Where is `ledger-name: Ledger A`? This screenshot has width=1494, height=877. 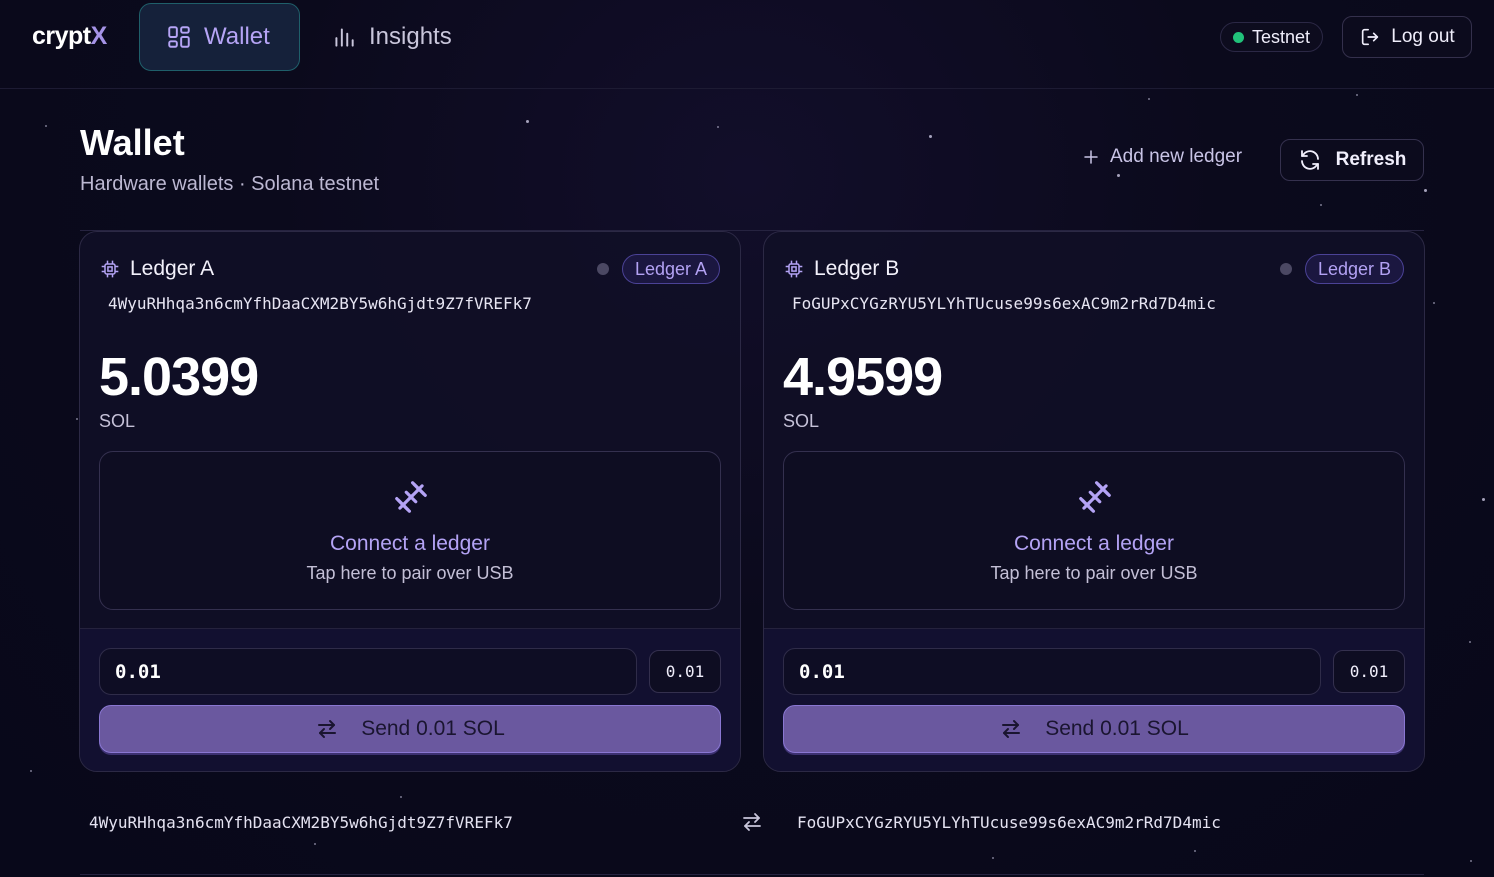 ledger-name: Ledger A is located at coordinates (172, 268).